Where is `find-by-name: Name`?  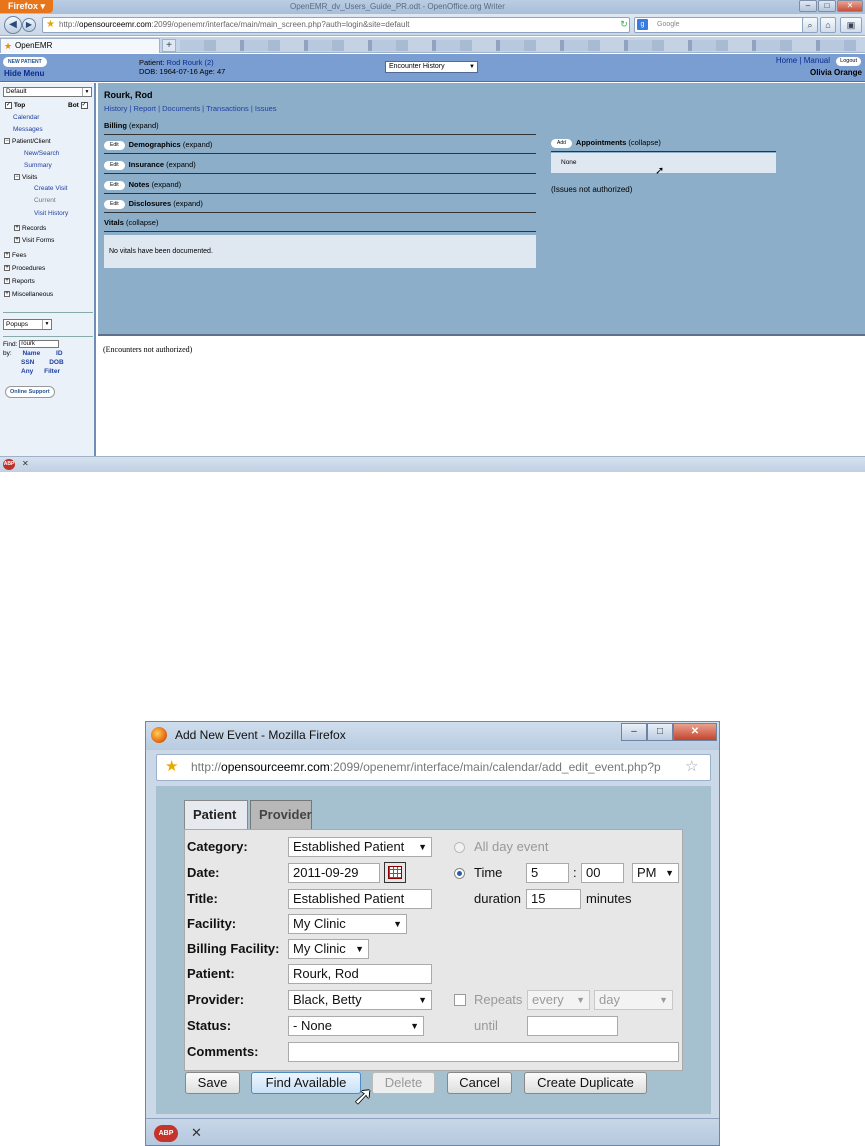 find-by-name: Name is located at coordinates (31, 353).